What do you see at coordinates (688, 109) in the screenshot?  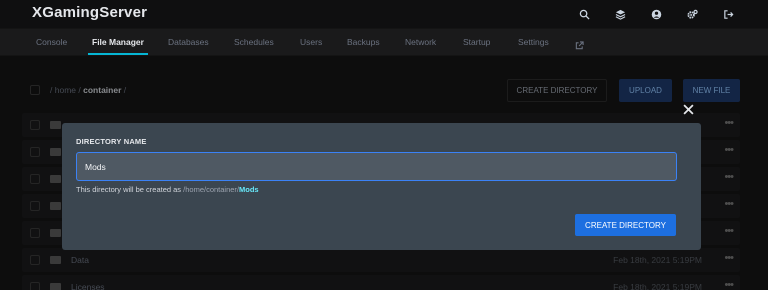 I see `close-icon` at bounding box center [688, 109].